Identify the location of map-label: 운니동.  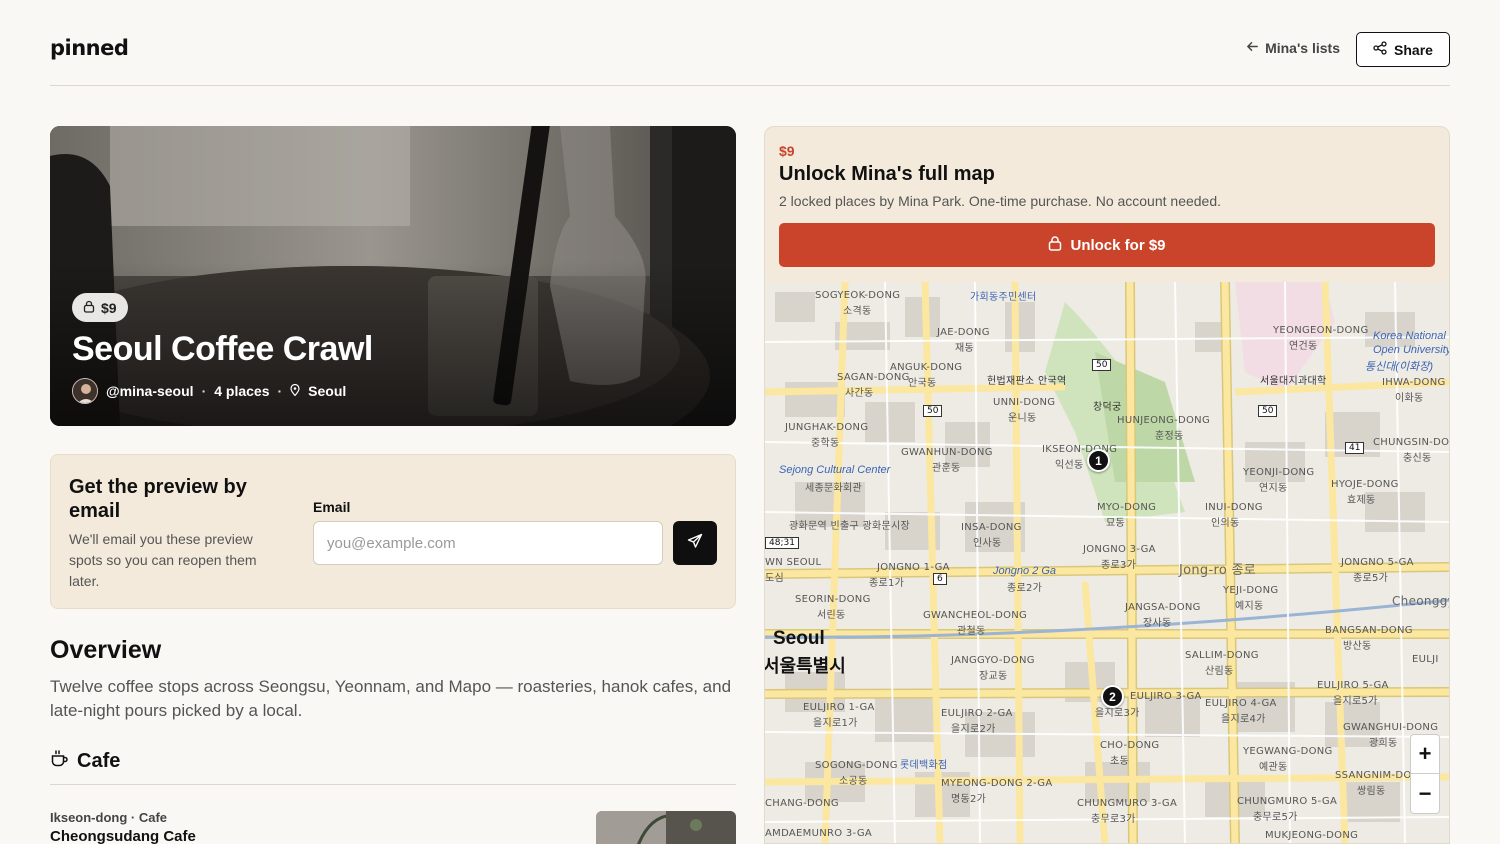
(1022, 418).